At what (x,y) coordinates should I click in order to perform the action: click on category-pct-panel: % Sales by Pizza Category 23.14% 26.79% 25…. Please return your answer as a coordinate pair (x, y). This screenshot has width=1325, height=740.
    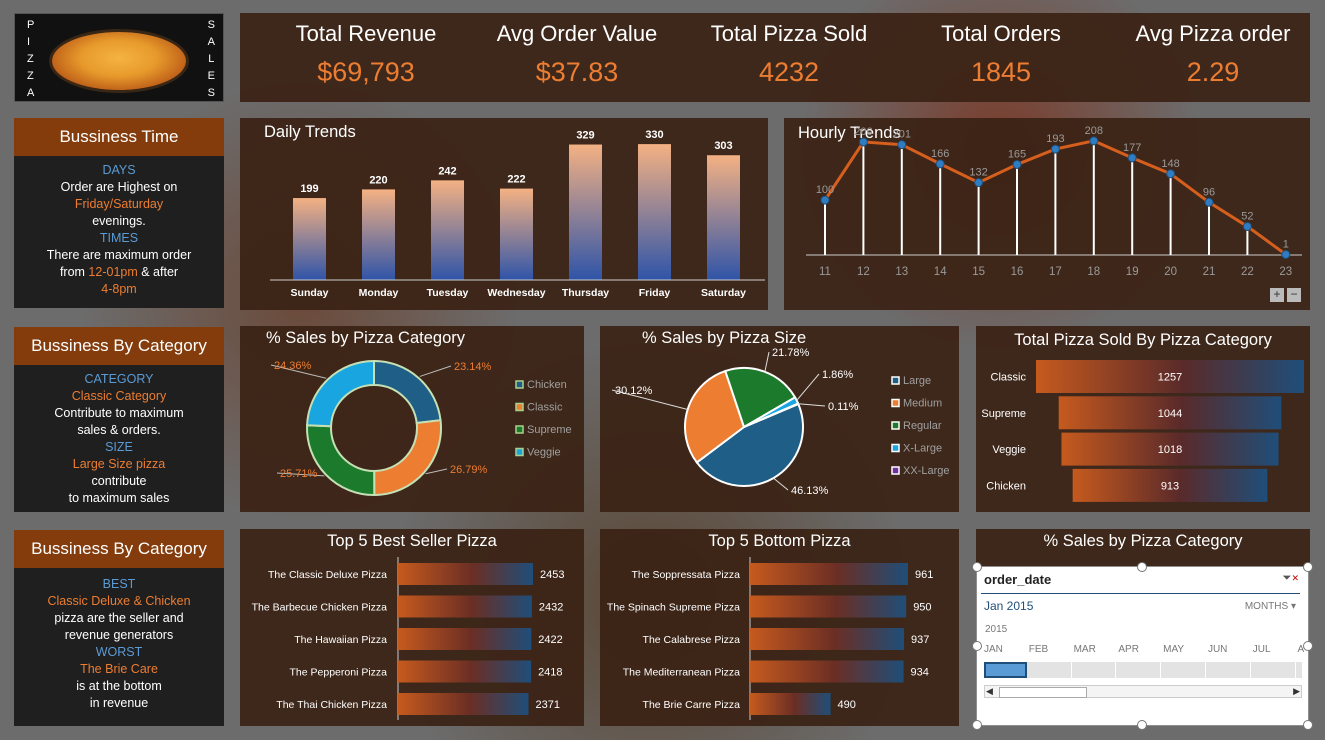
    Looking at the image, I should click on (412, 419).